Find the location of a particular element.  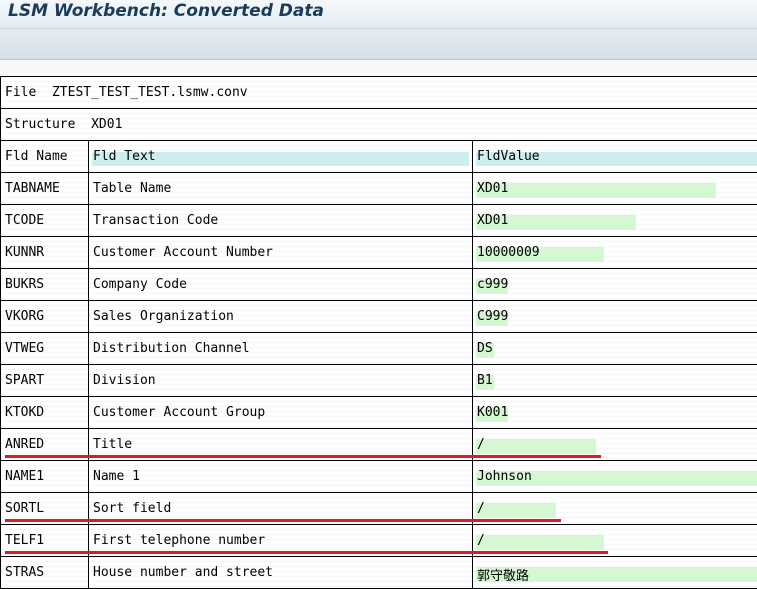

table-row: NAME1 Name 1 Johnson is located at coordinates (378, 477).